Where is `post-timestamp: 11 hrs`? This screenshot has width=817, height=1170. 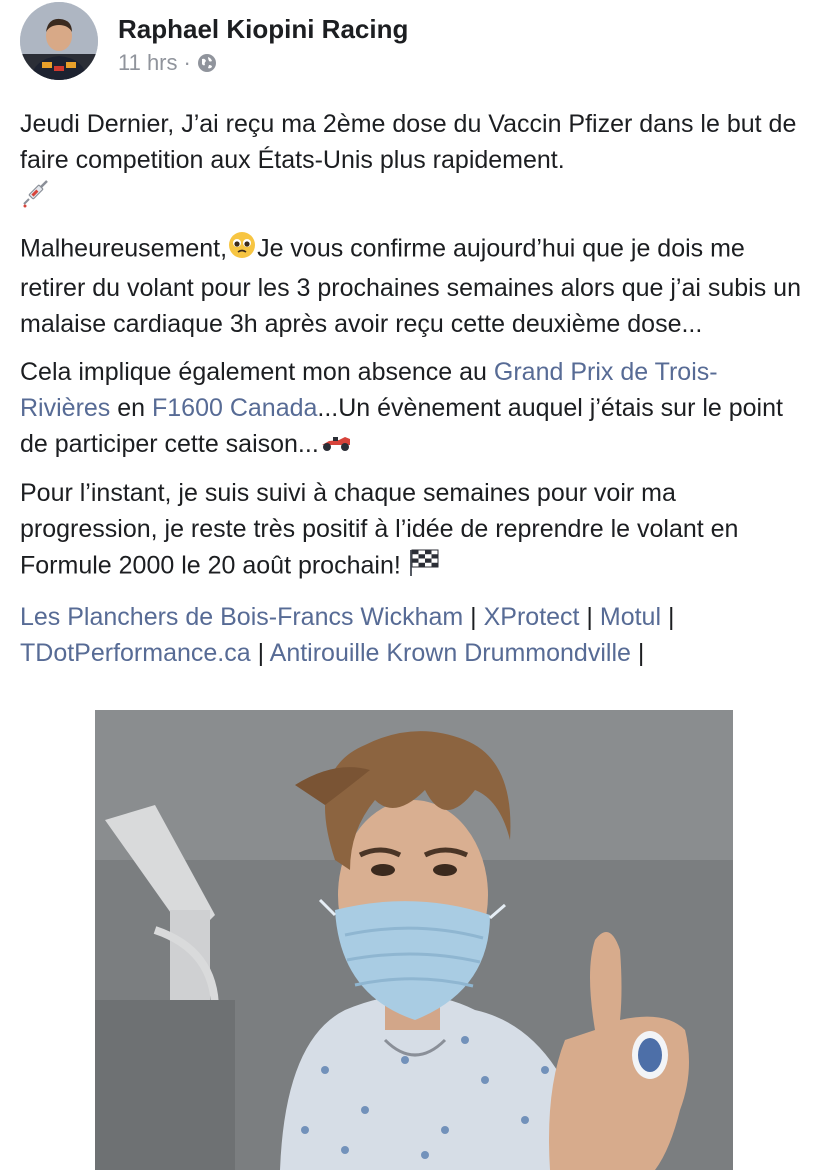 post-timestamp: 11 hrs is located at coordinates (148, 63).